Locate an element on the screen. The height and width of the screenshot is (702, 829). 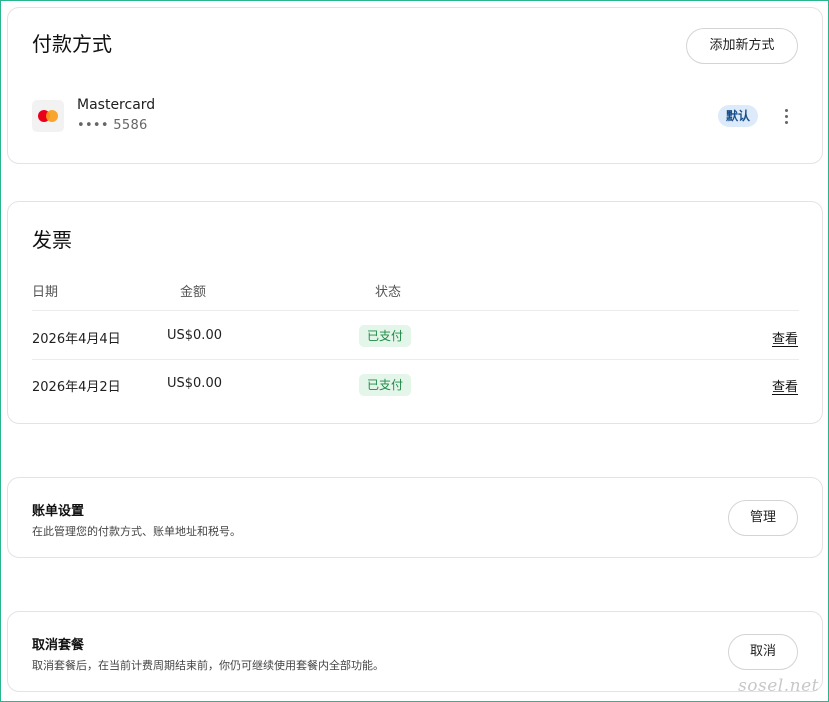
billing-settings-title: 账单设置 is located at coordinates (58, 511).